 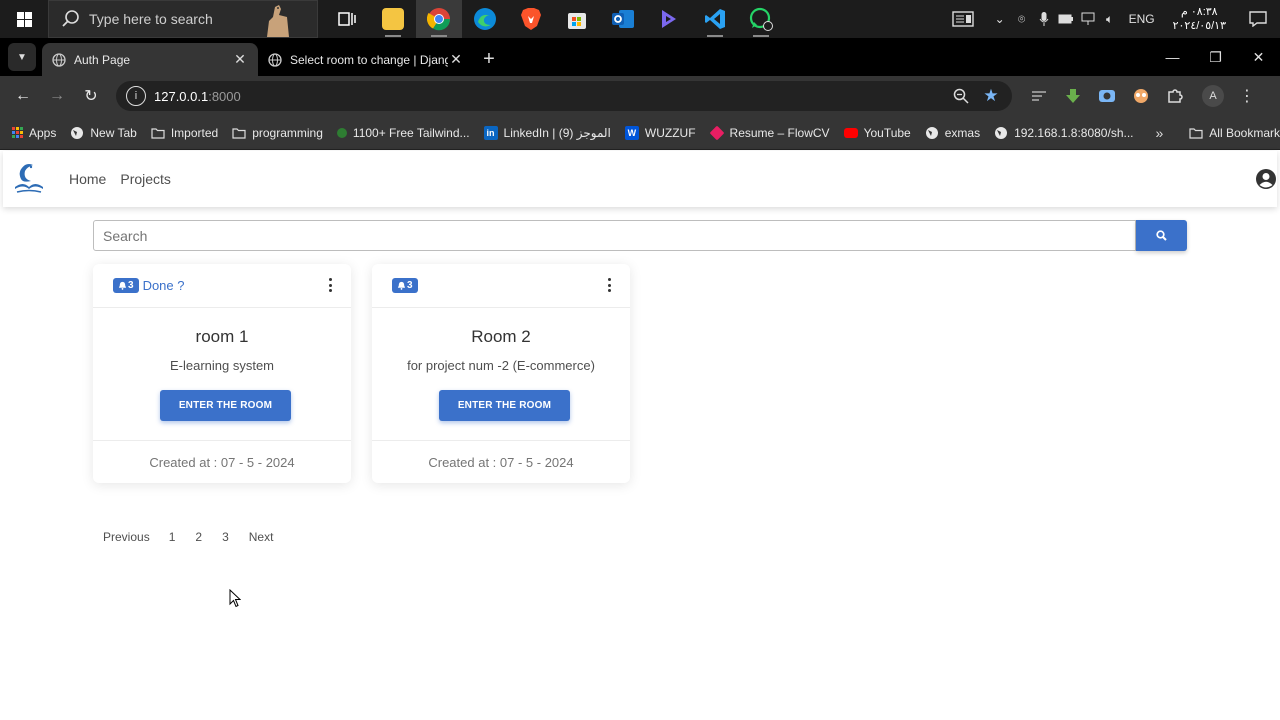 I want to click on windows-logo-icon, so click(x=24, y=19).